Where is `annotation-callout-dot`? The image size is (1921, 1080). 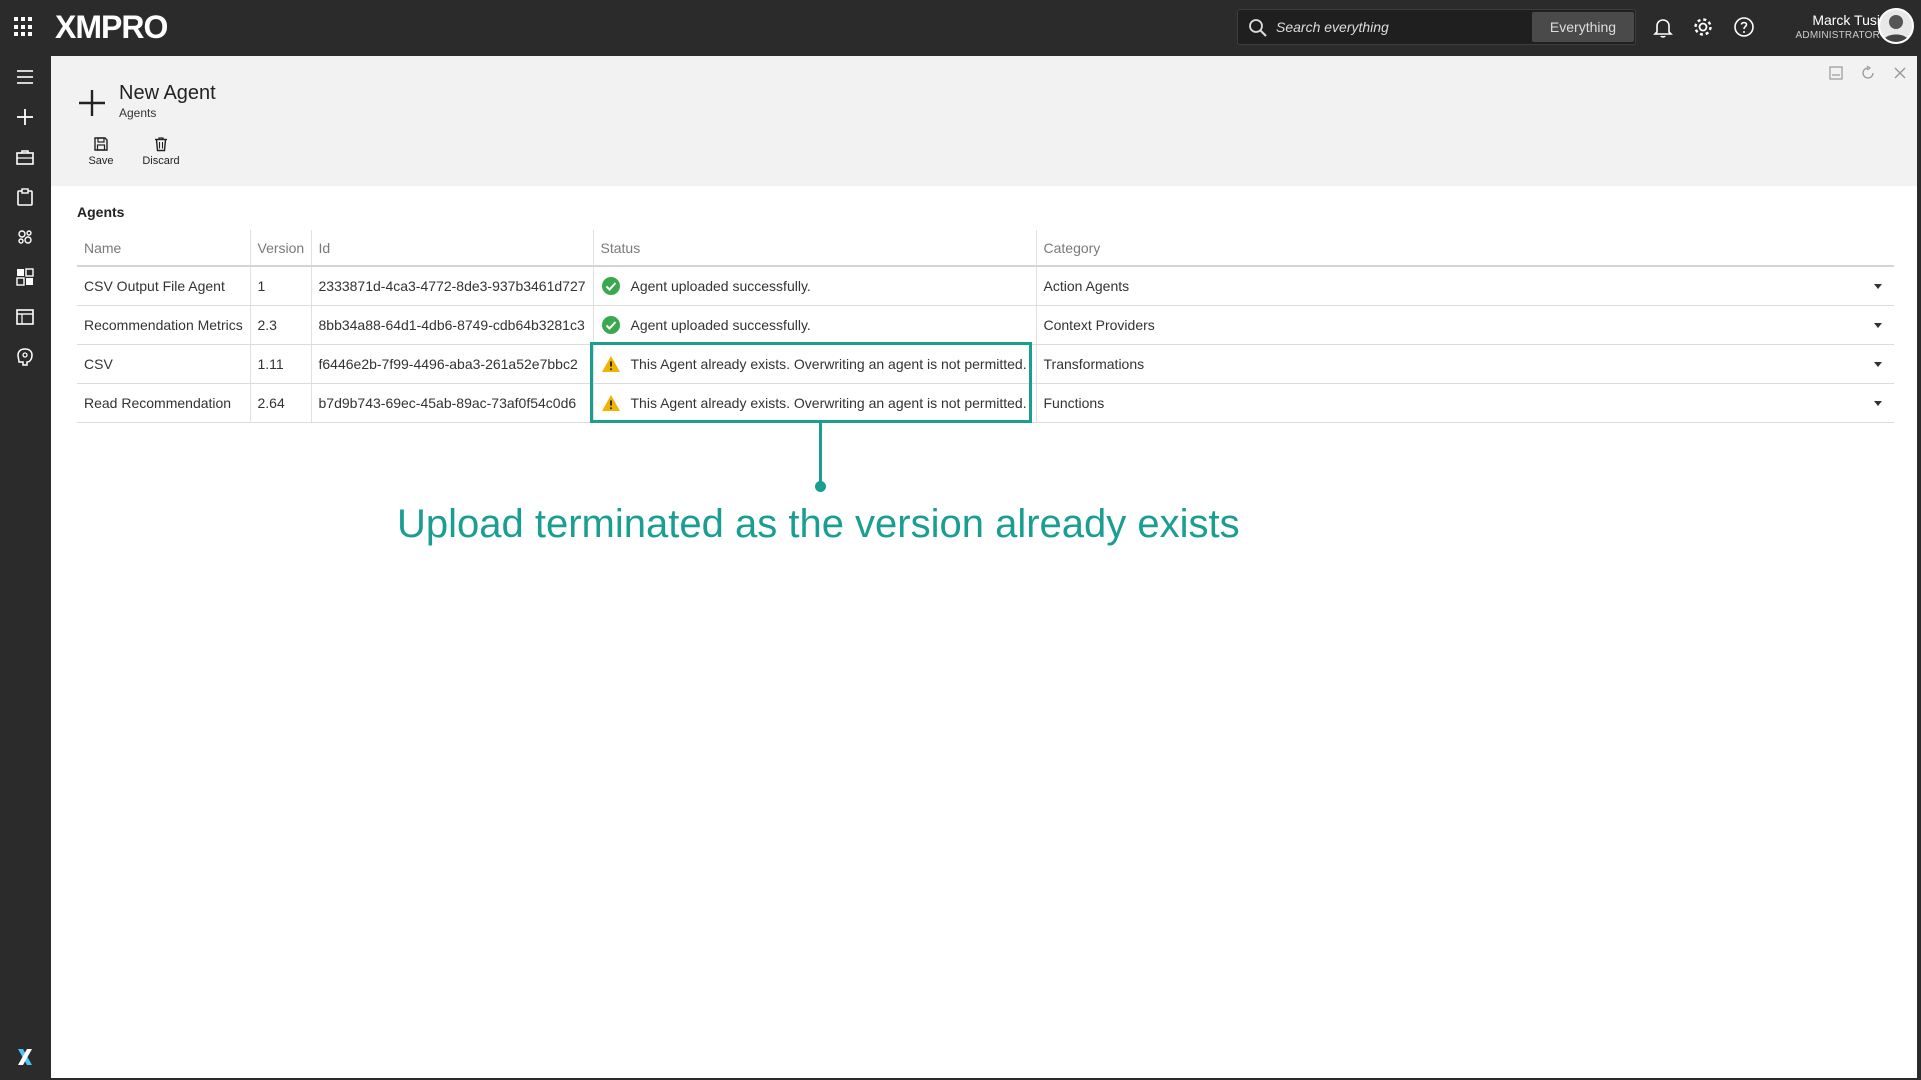 annotation-callout-dot is located at coordinates (820, 486).